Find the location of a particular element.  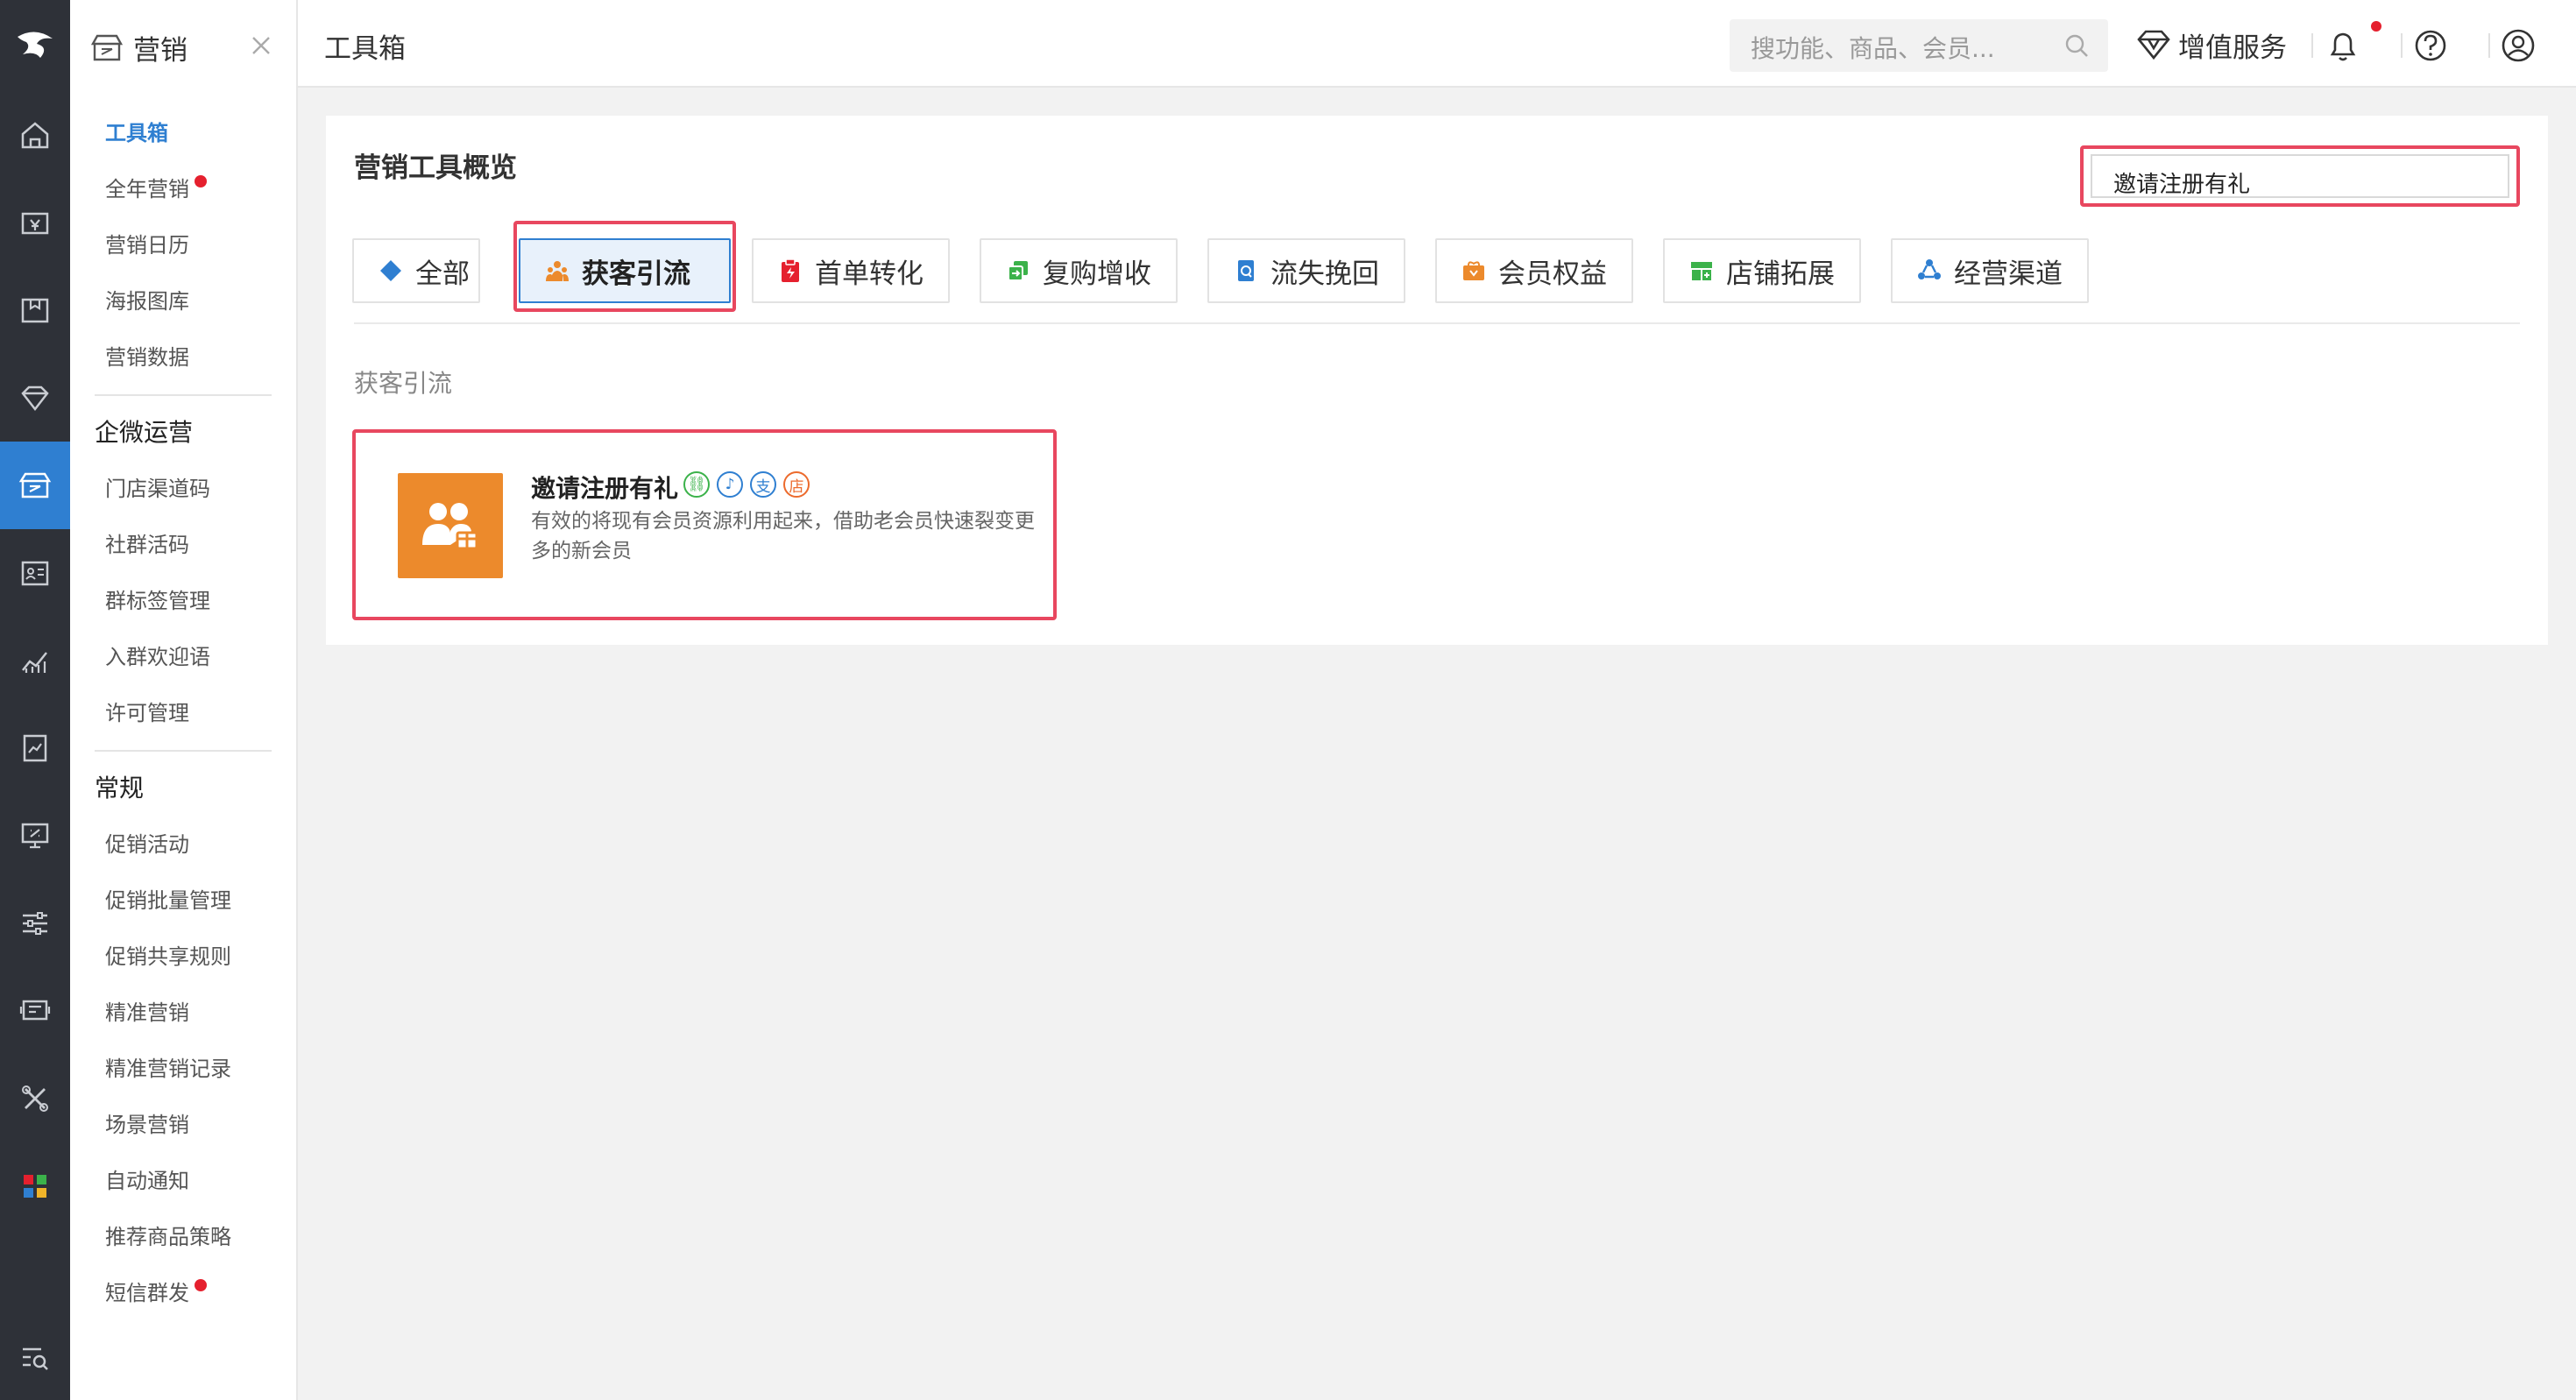

sidebar-item-welcome-message: 入群欢迎语 is located at coordinates (157, 657).